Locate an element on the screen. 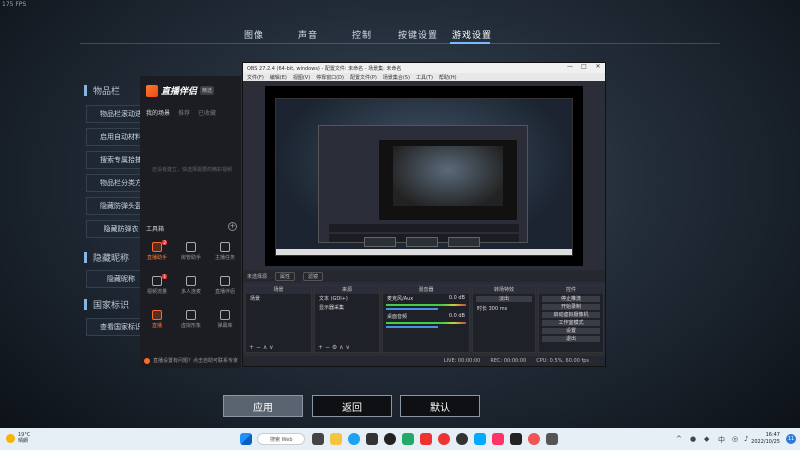 Image resolution: width=800 pixels, height=450 pixels. tool-multi-link: 多人连麦 is located at coordinates (191, 285).